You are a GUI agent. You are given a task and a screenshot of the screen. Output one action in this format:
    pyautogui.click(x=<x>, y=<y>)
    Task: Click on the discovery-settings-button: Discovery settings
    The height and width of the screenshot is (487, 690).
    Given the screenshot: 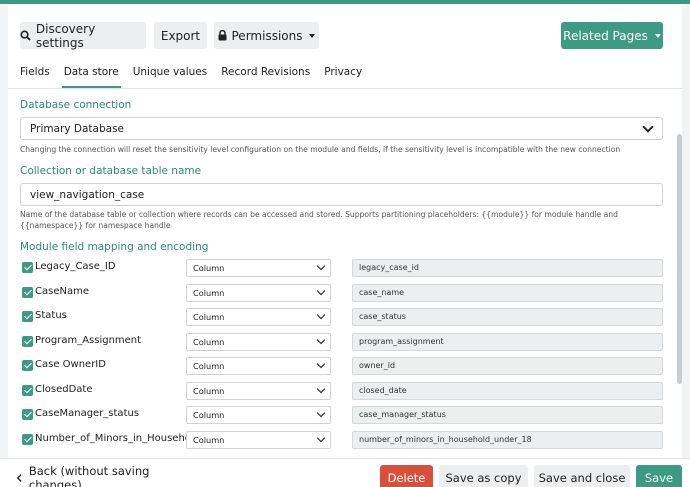 What is the action you would take?
    pyautogui.click(x=83, y=35)
    